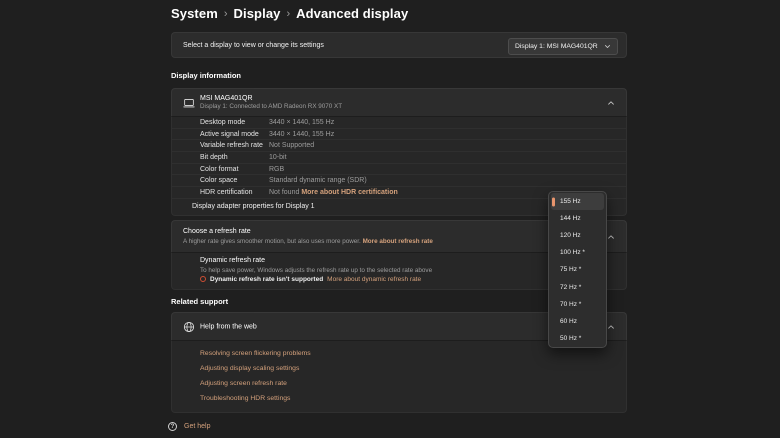 This screenshot has height=438, width=780. I want to click on detail-row: Bit depth 10-bit, so click(399, 158).